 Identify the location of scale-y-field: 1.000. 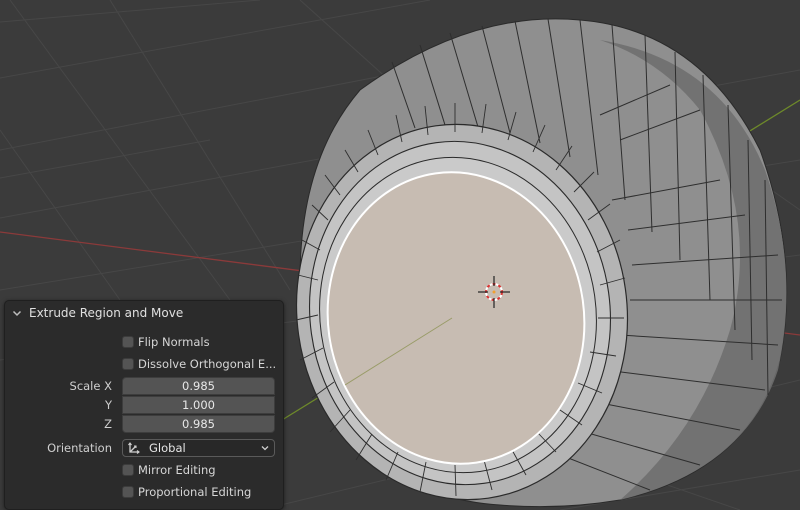
(198, 405).